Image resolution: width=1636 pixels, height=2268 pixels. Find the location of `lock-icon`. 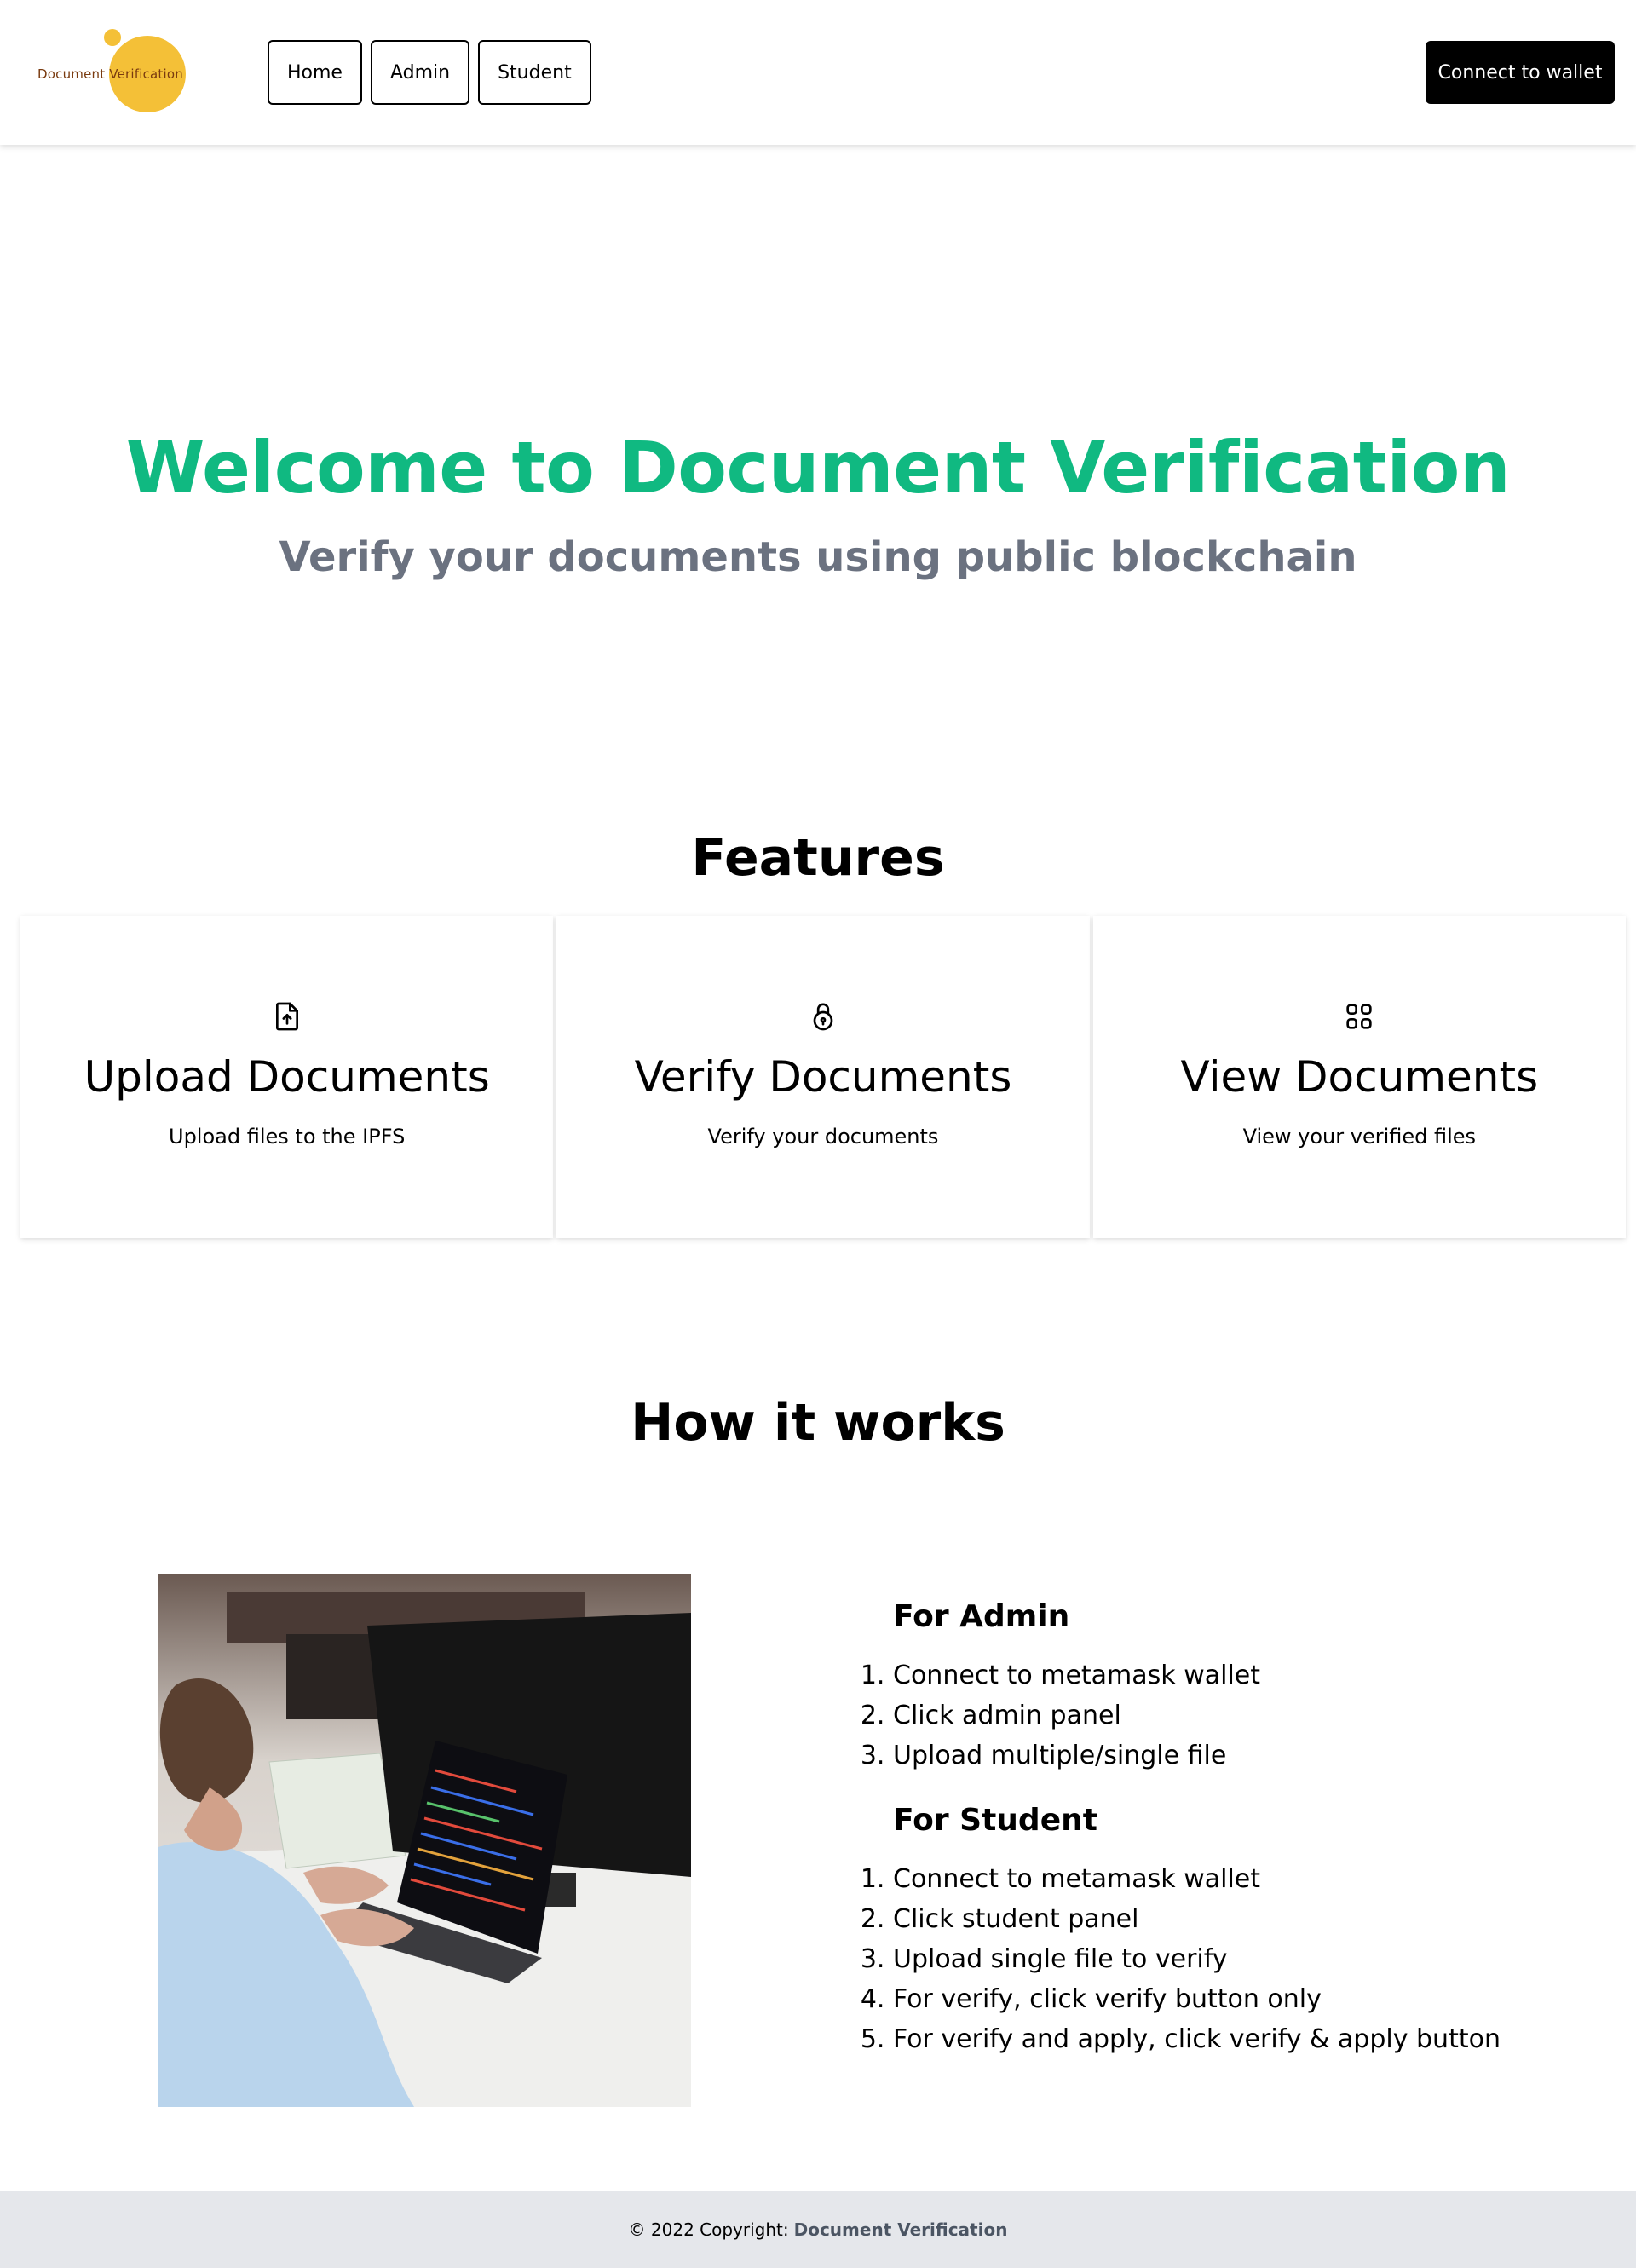

lock-icon is located at coordinates (823, 1017).